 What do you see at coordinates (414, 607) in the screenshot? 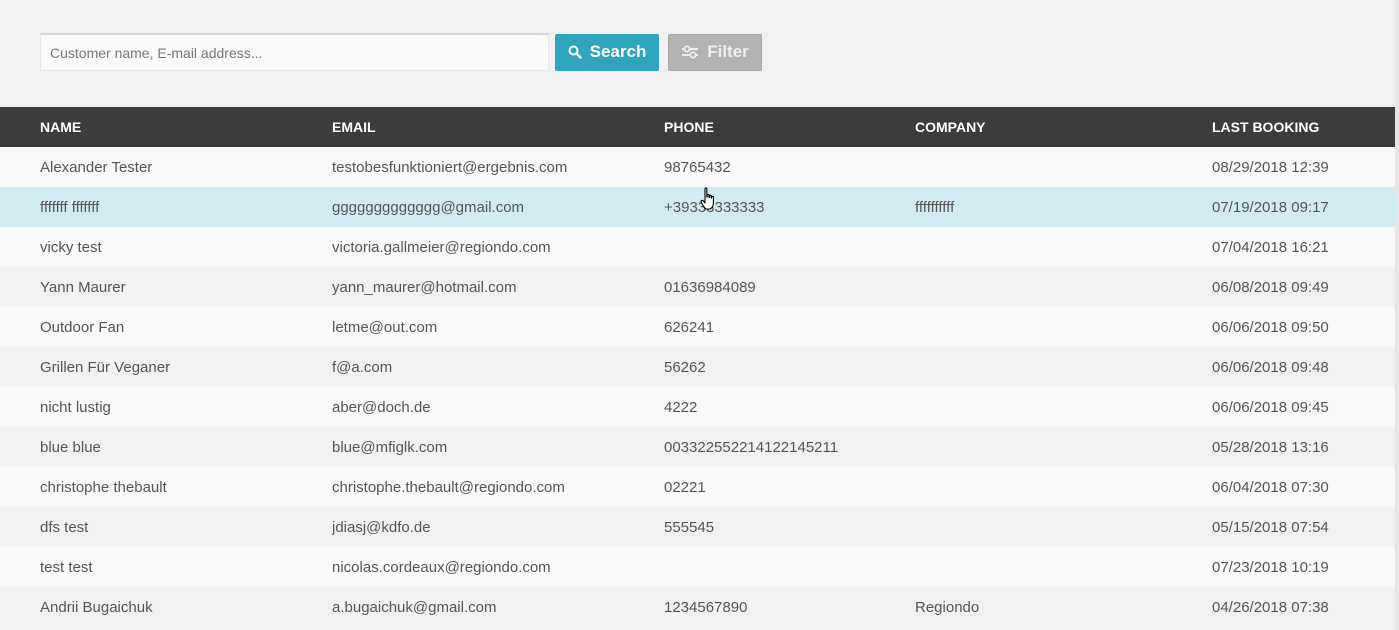
I see `cell-email: a.bugaichuk@gmail.com` at bounding box center [414, 607].